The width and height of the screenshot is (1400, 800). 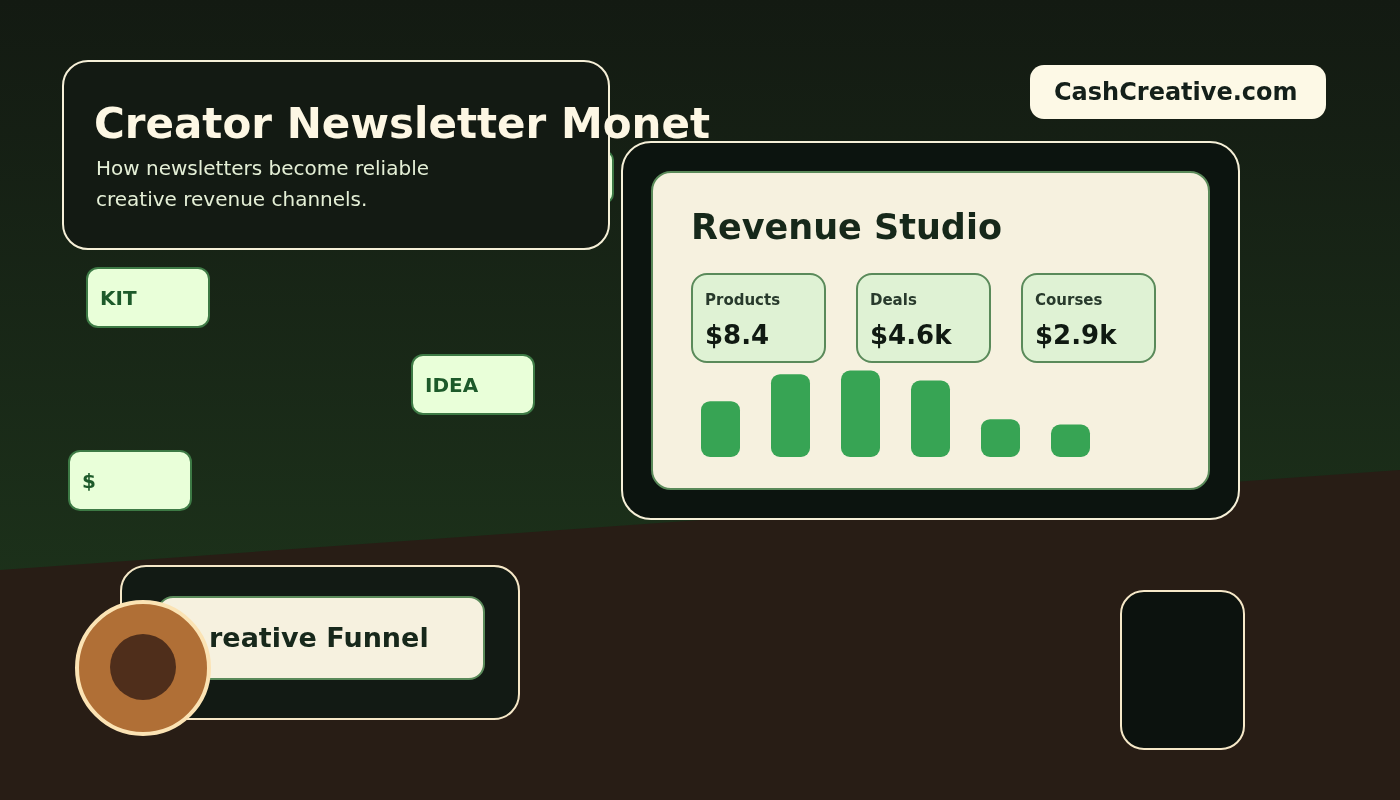 What do you see at coordinates (148, 297) in the screenshot?
I see `tag-chip: KIT` at bounding box center [148, 297].